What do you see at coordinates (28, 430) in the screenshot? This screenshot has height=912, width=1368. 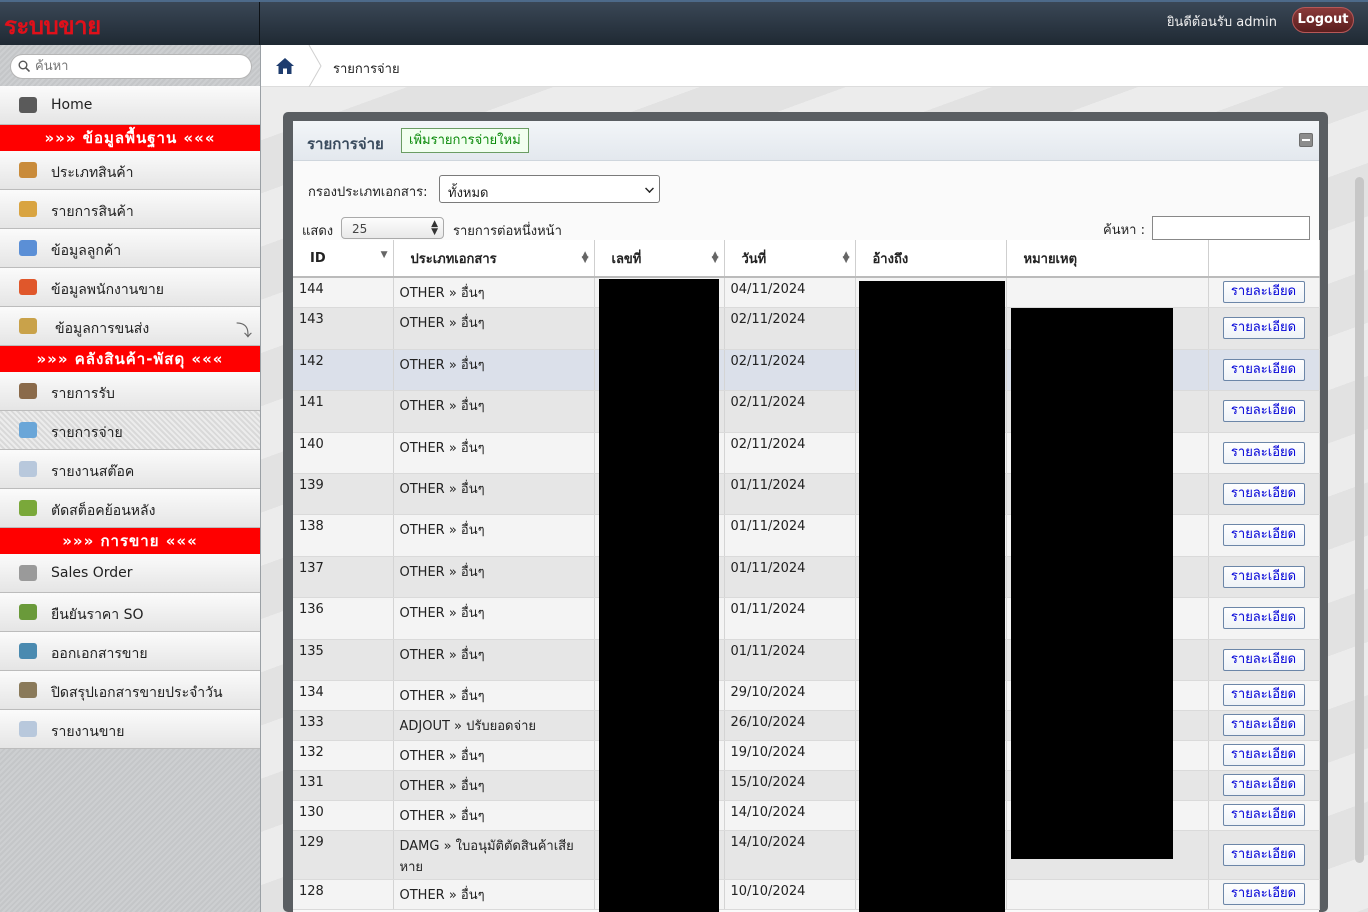 I see `issue-icon` at bounding box center [28, 430].